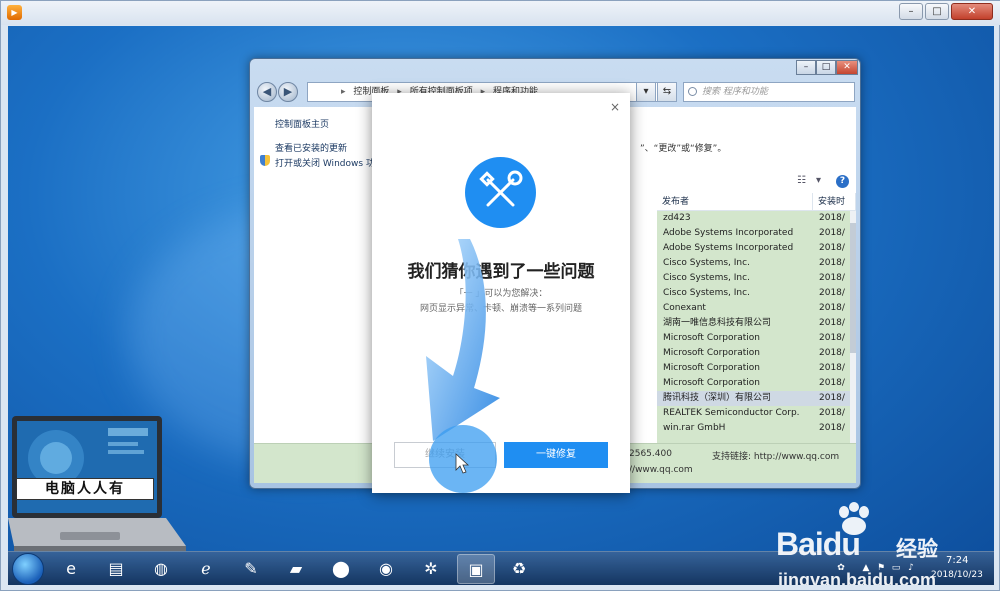 Image resolution: width=1000 pixels, height=591 pixels. What do you see at coordinates (692, 91) in the screenshot?
I see `search-icon` at bounding box center [692, 91].